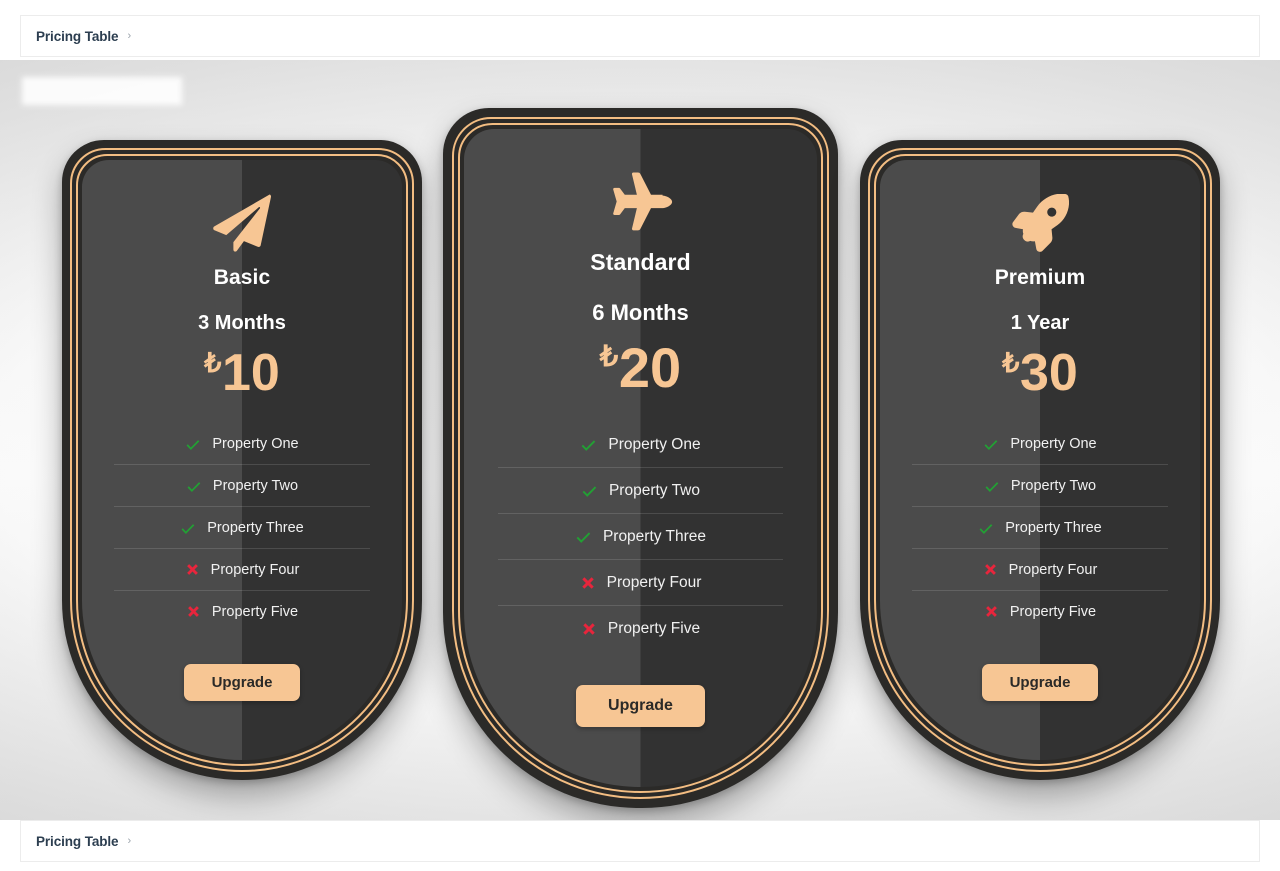 The width and height of the screenshot is (1280, 871). What do you see at coordinates (242, 323) in the screenshot?
I see `plan-duration: 3 Months` at bounding box center [242, 323].